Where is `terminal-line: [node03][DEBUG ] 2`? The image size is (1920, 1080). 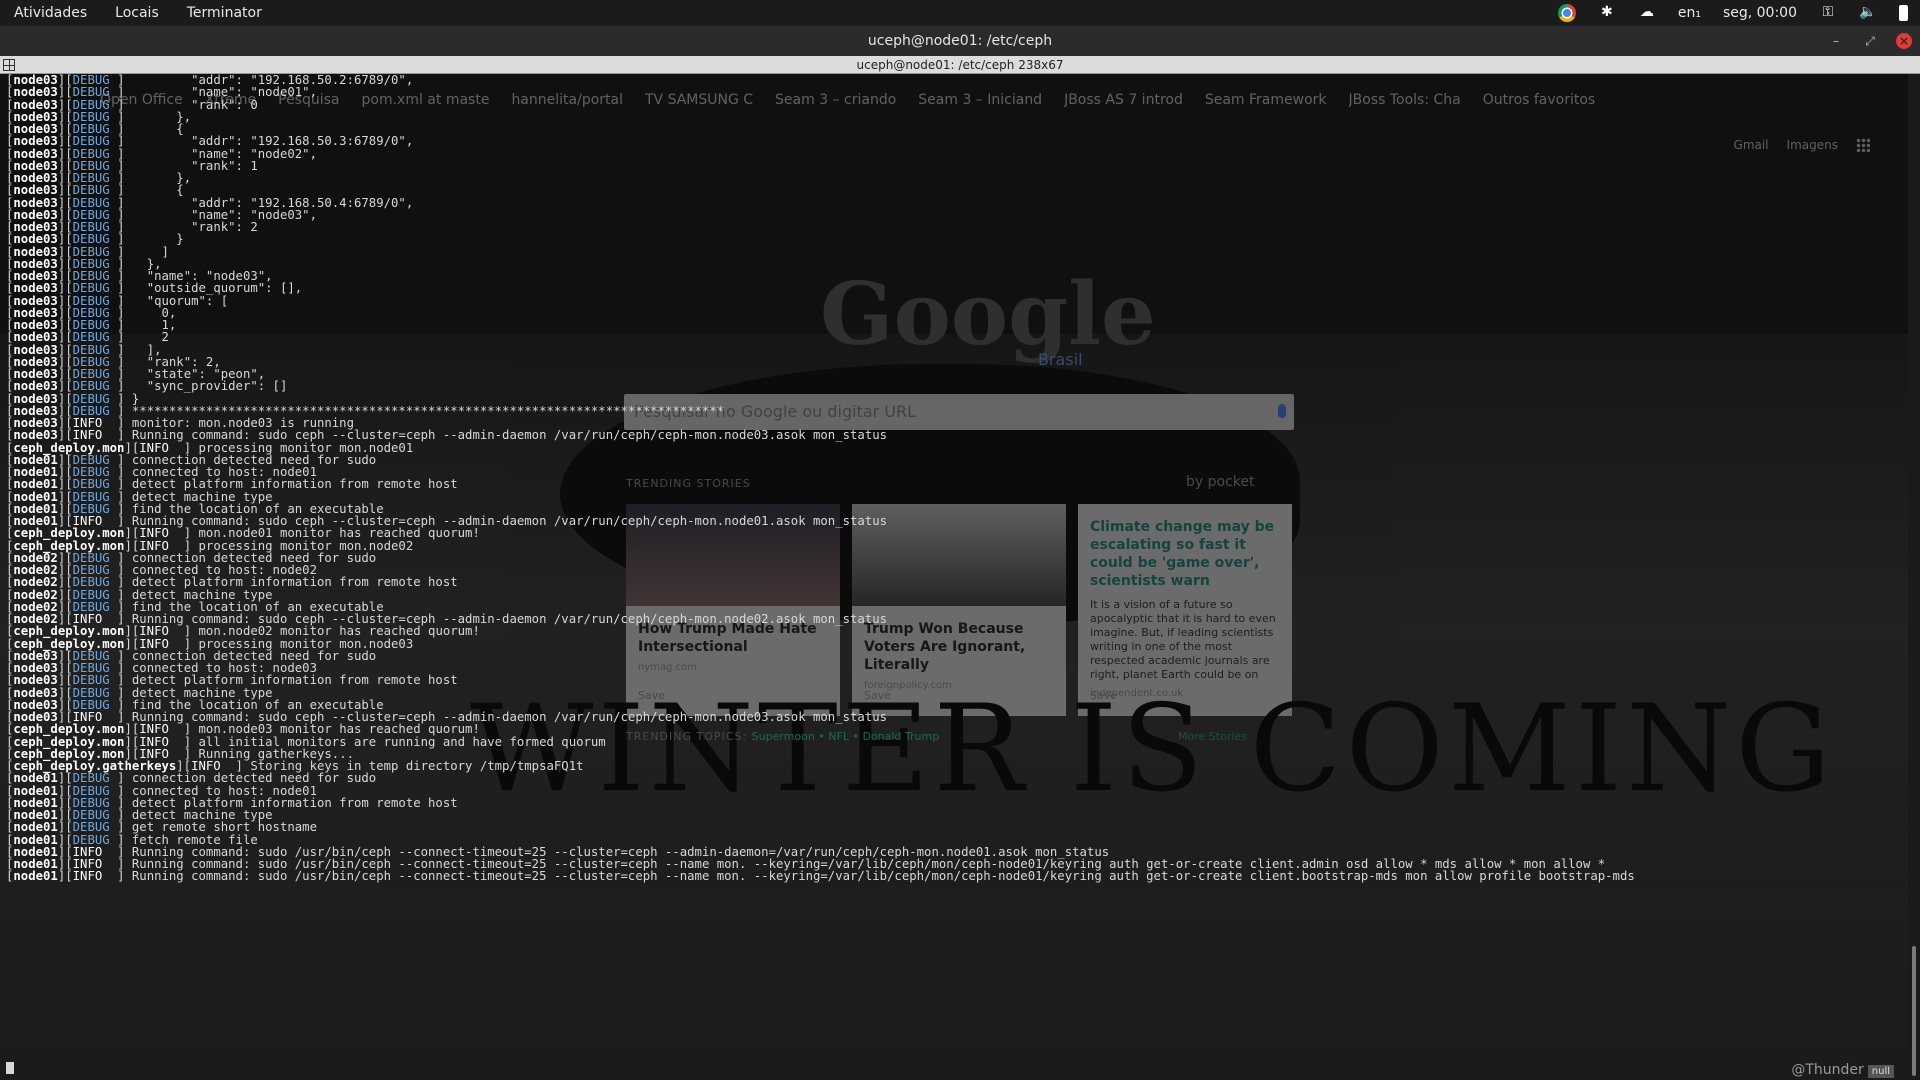
terminal-line: [node03][DEBUG ] 2 is located at coordinates (87, 337).